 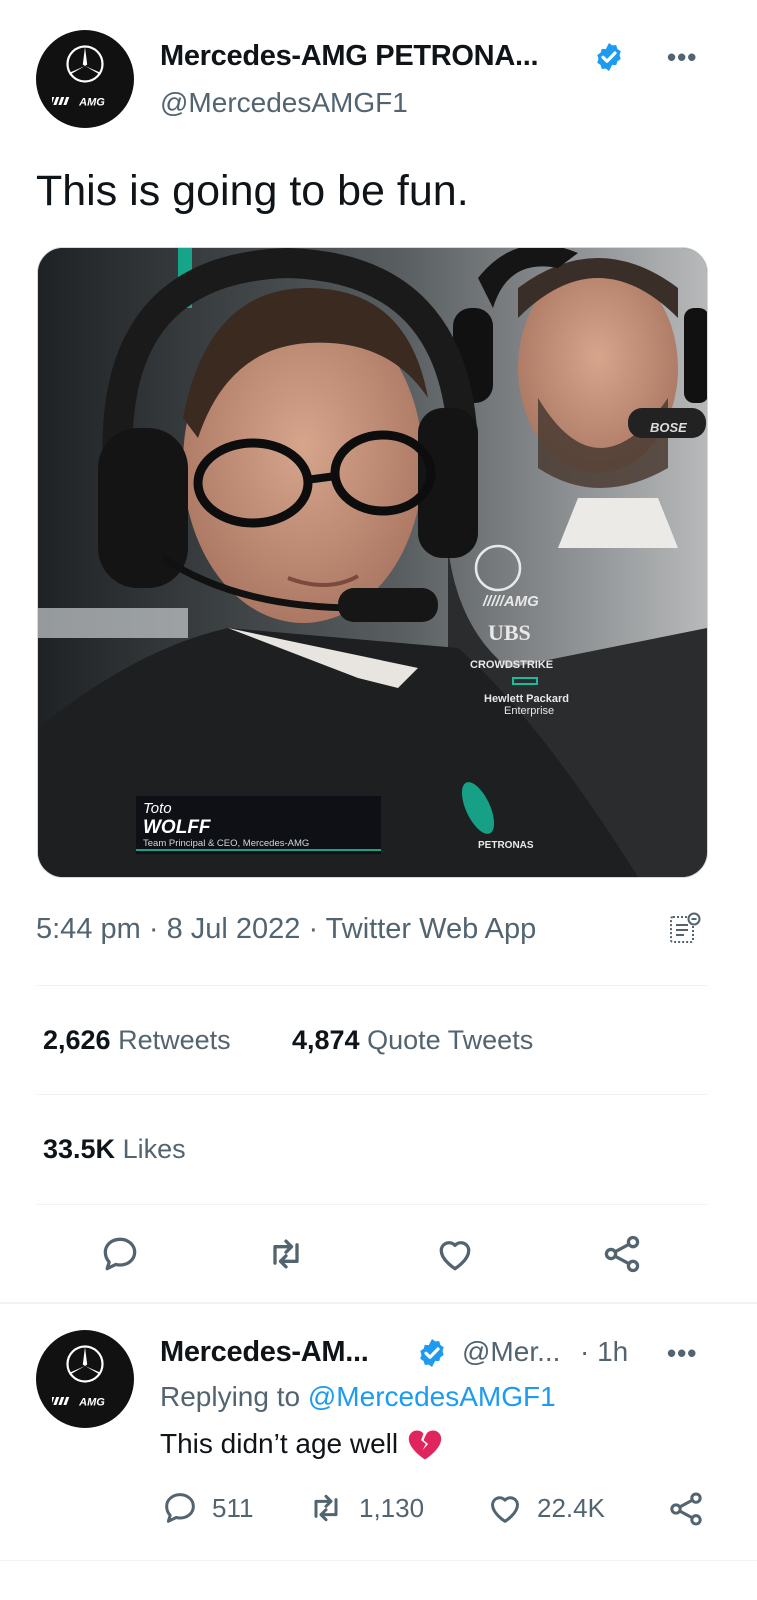 What do you see at coordinates (77, 1040) in the screenshot?
I see `retweets-count: 2,626` at bounding box center [77, 1040].